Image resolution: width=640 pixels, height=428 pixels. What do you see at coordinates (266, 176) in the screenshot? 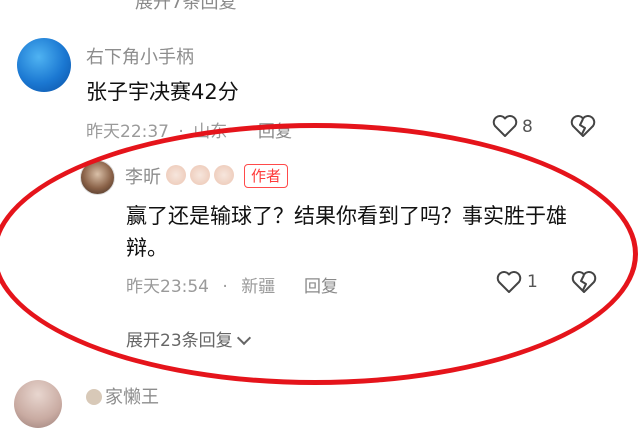
I see `author-tag: 作者` at bounding box center [266, 176].